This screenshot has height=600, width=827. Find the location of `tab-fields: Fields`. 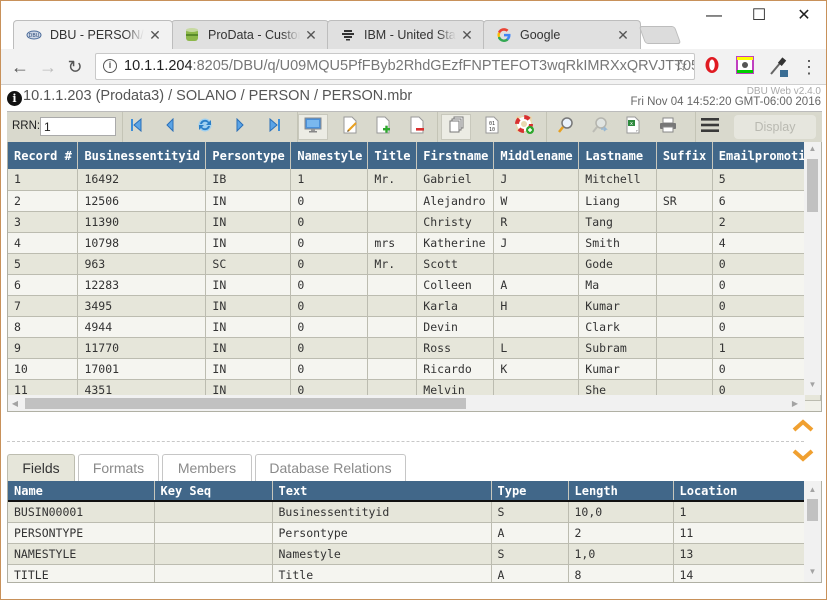

tab-fields: Fields is located at coordinates (41, 468).